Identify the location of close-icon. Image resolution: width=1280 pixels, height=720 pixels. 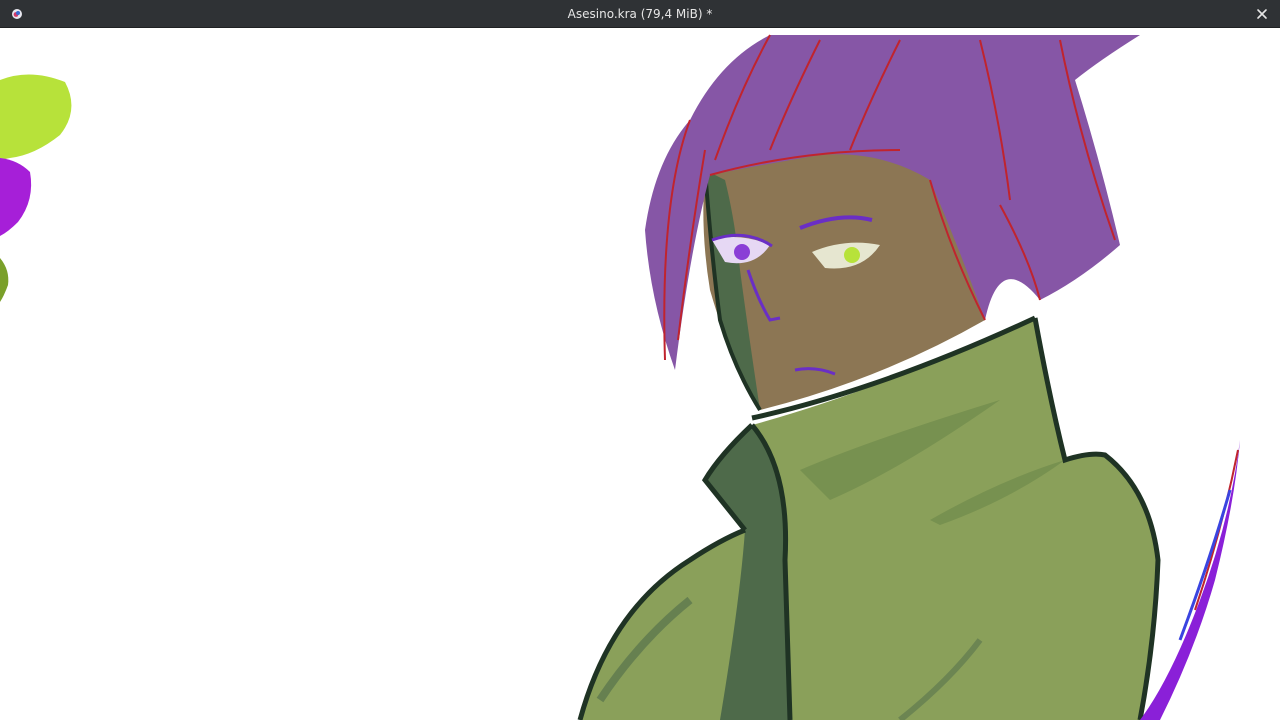
(1262, 14).